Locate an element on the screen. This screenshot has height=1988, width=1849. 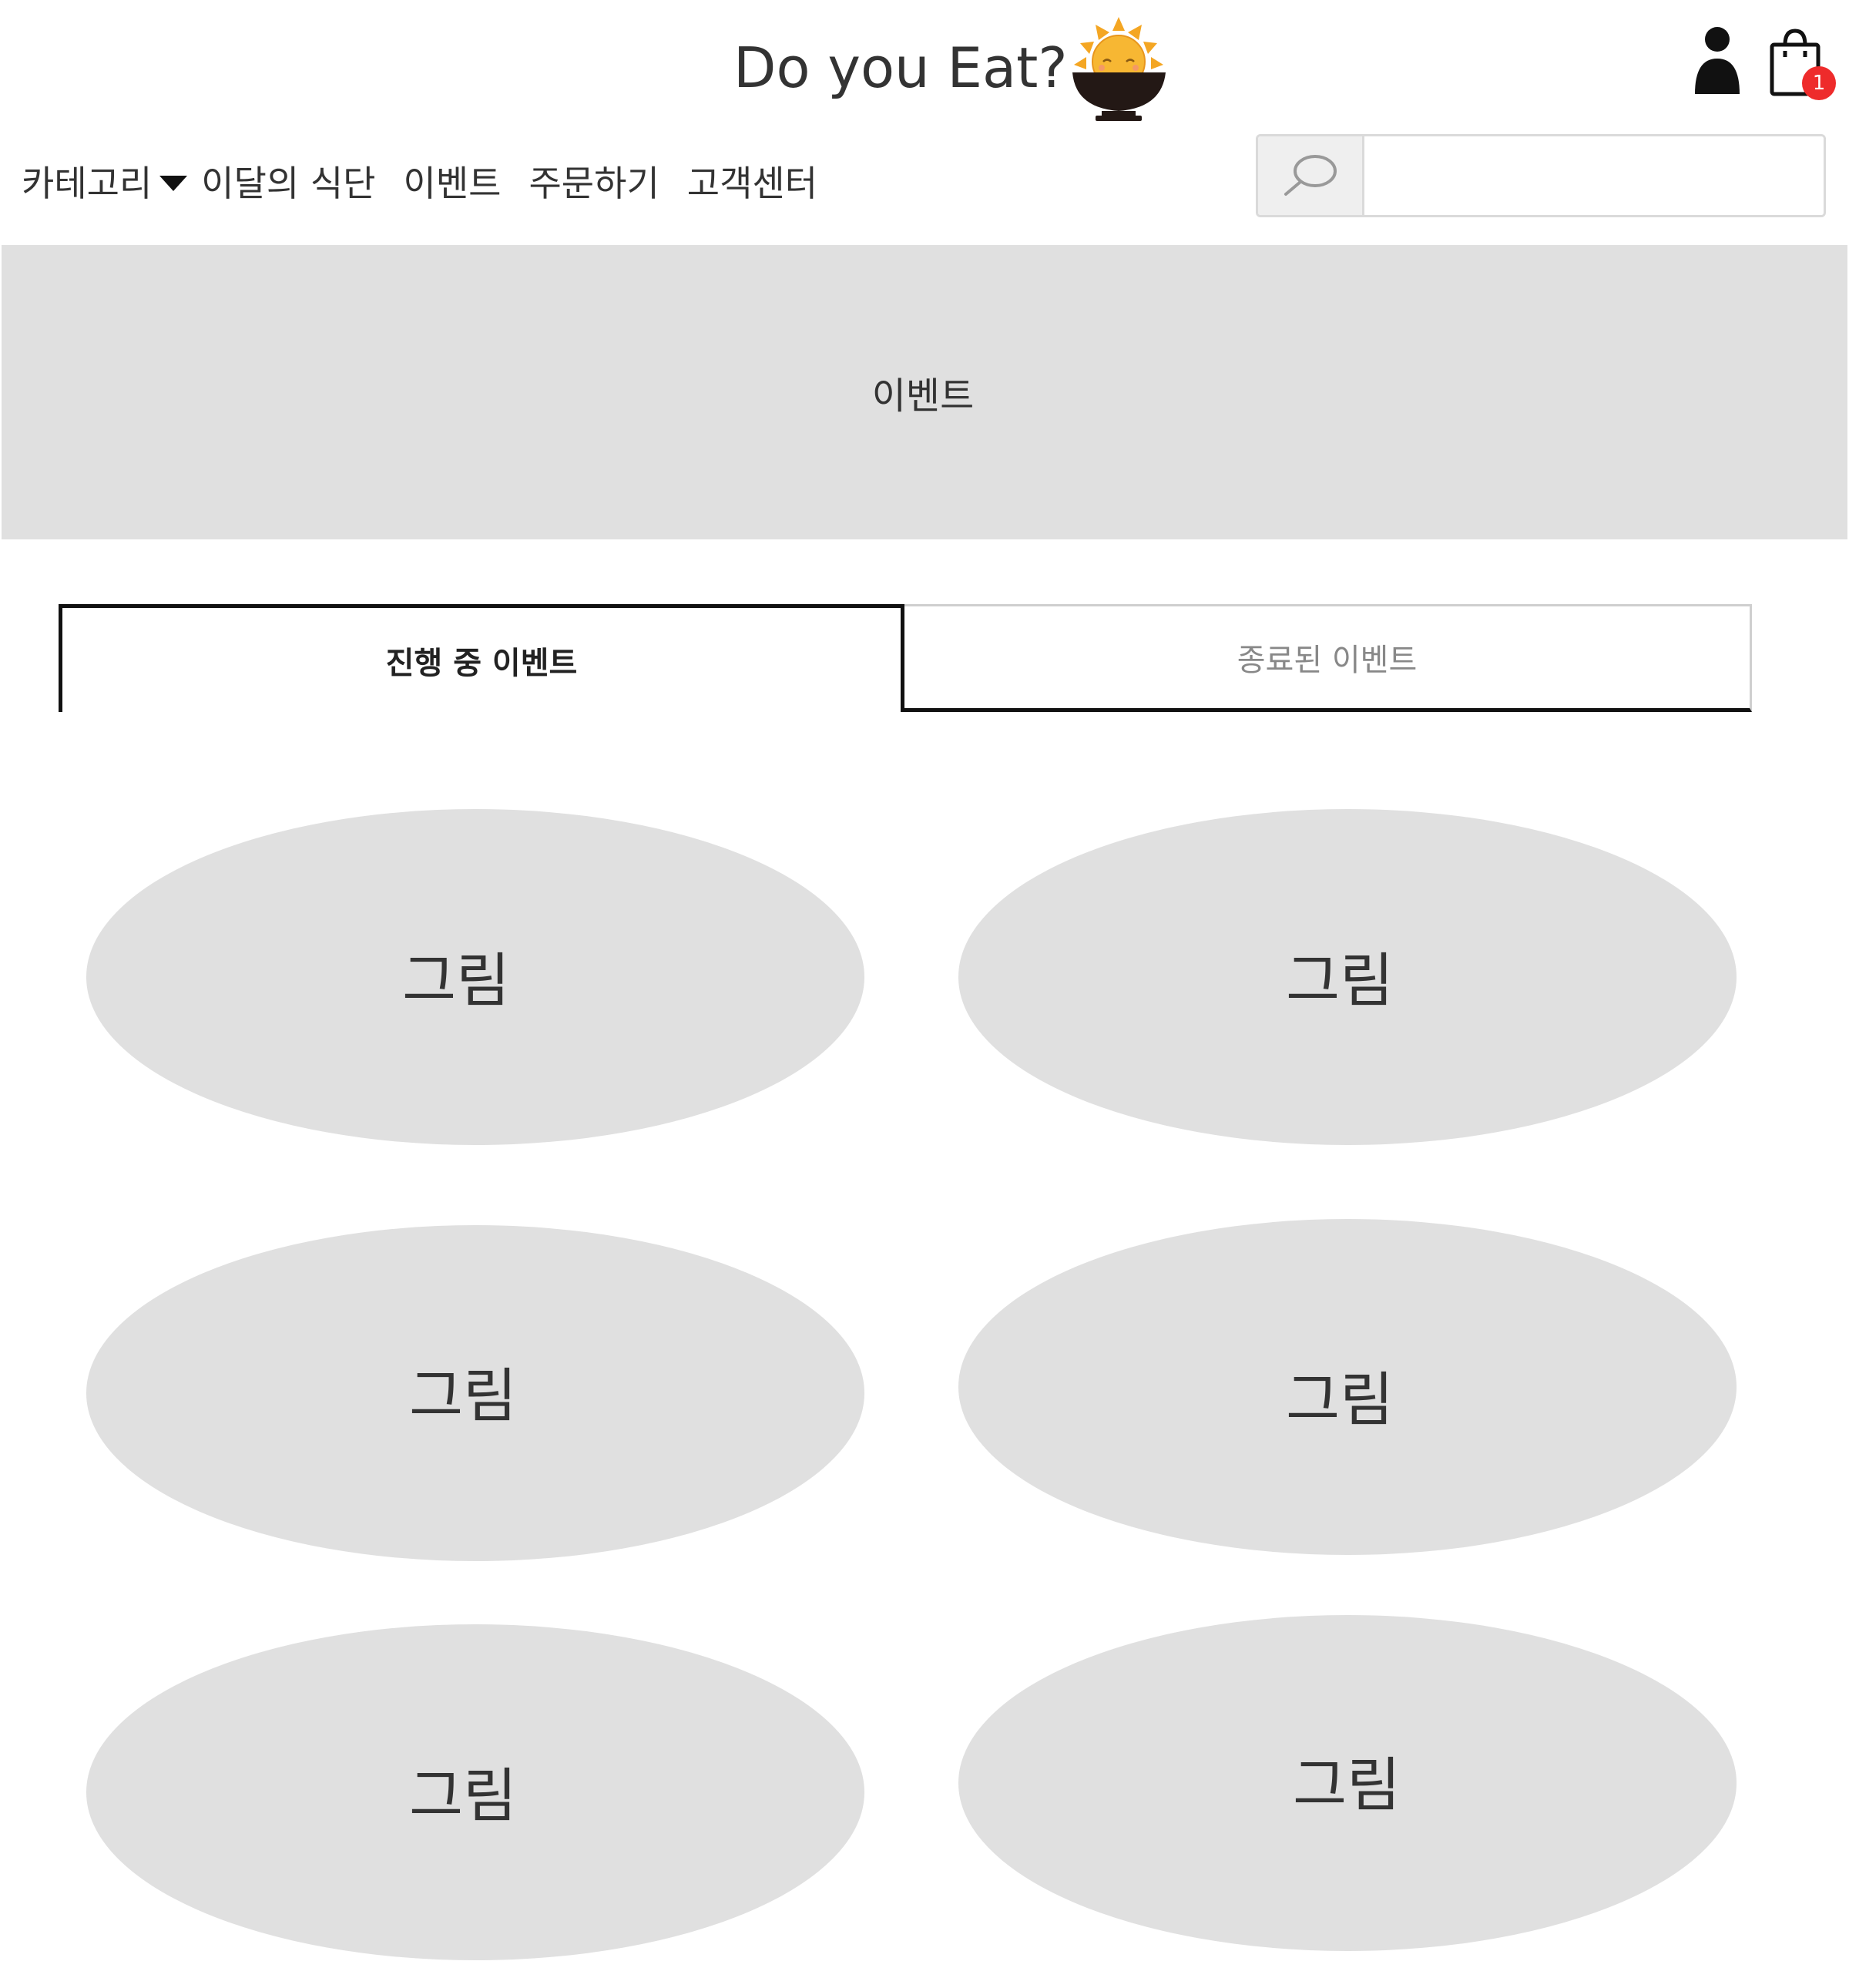
search-bar is located at coordinates (1541, 175).